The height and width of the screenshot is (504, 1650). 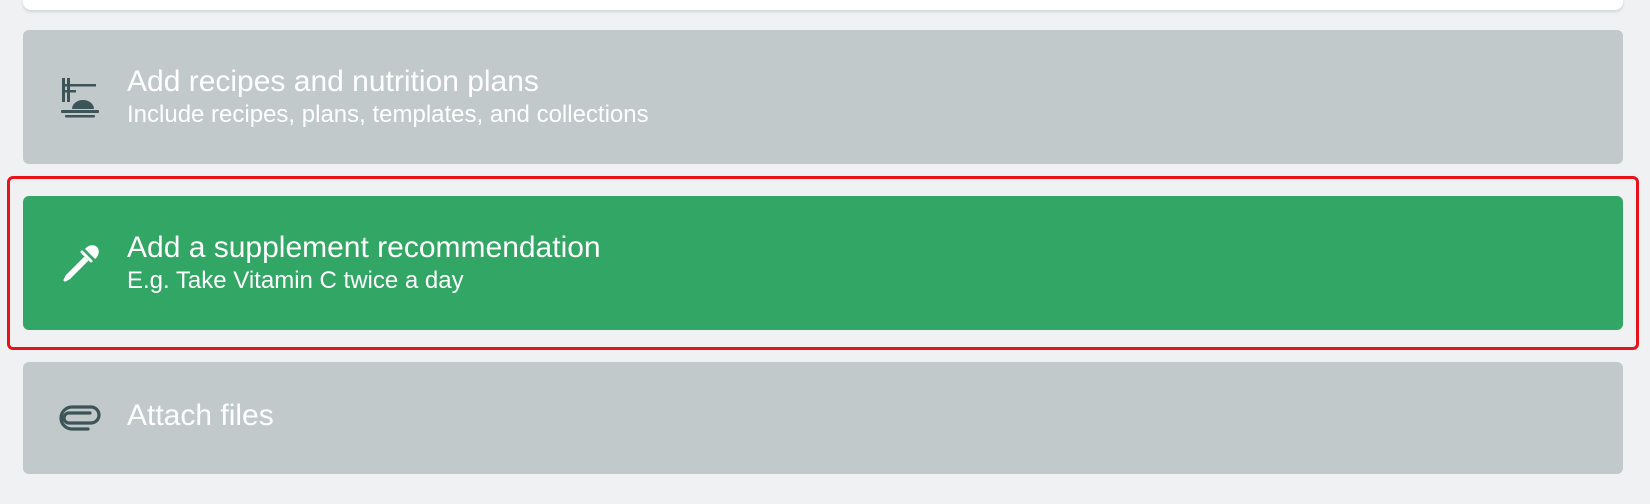 What do you see at coordinates (200, 415) in the screenshot?
I see `files-option-title: Attach files` at bounding box center [200, 415].